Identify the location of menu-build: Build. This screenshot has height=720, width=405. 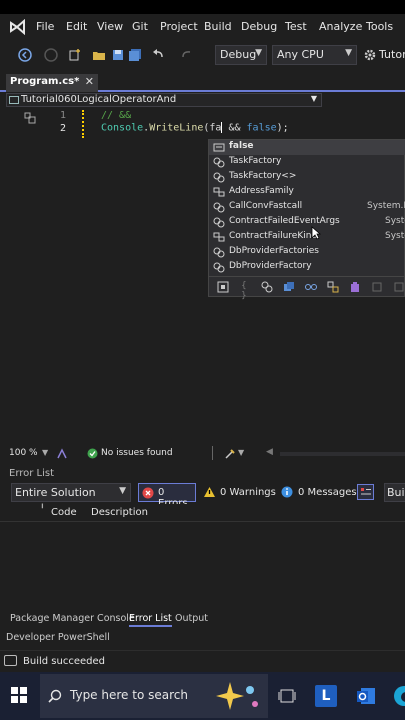
(218, 26).